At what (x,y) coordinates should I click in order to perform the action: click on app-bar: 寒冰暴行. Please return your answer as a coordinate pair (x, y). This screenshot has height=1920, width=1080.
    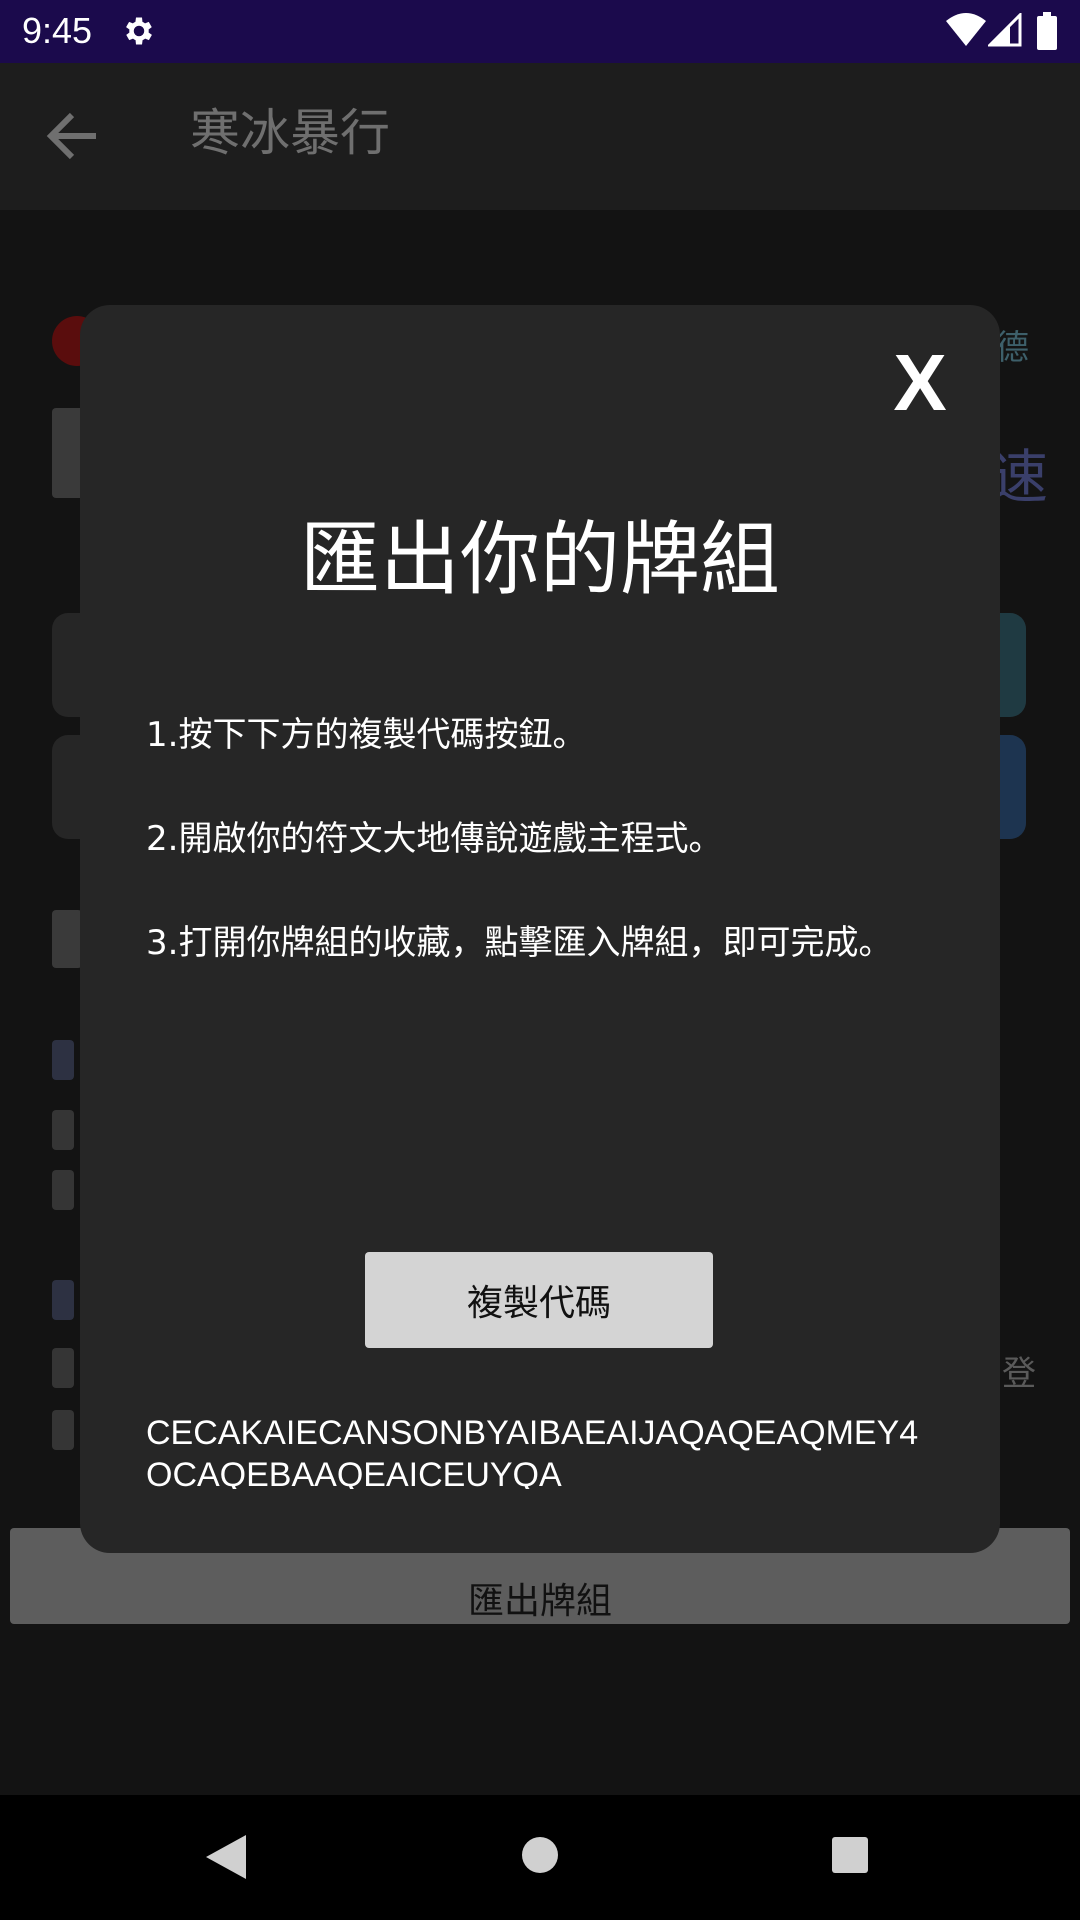
    Looking at the image, I should click on (540, 136).